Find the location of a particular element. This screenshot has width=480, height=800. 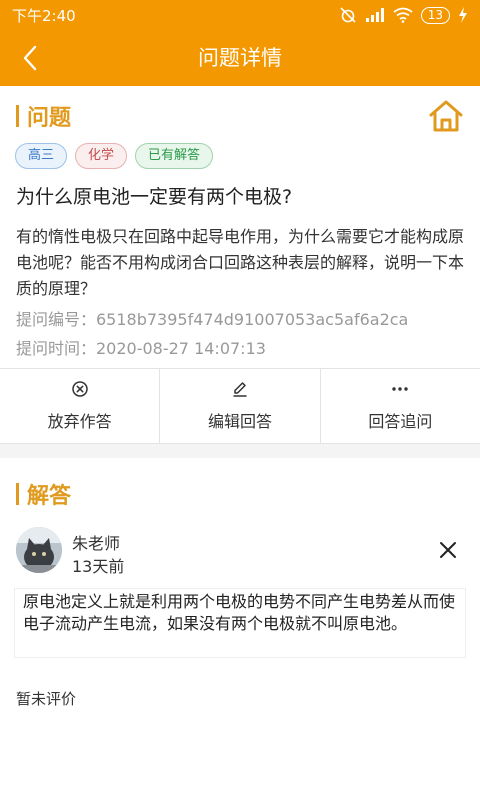

question-id: 提问编号：6518b7395f474d91007053ac5af6a2ca is located at coordinates (212, 319).